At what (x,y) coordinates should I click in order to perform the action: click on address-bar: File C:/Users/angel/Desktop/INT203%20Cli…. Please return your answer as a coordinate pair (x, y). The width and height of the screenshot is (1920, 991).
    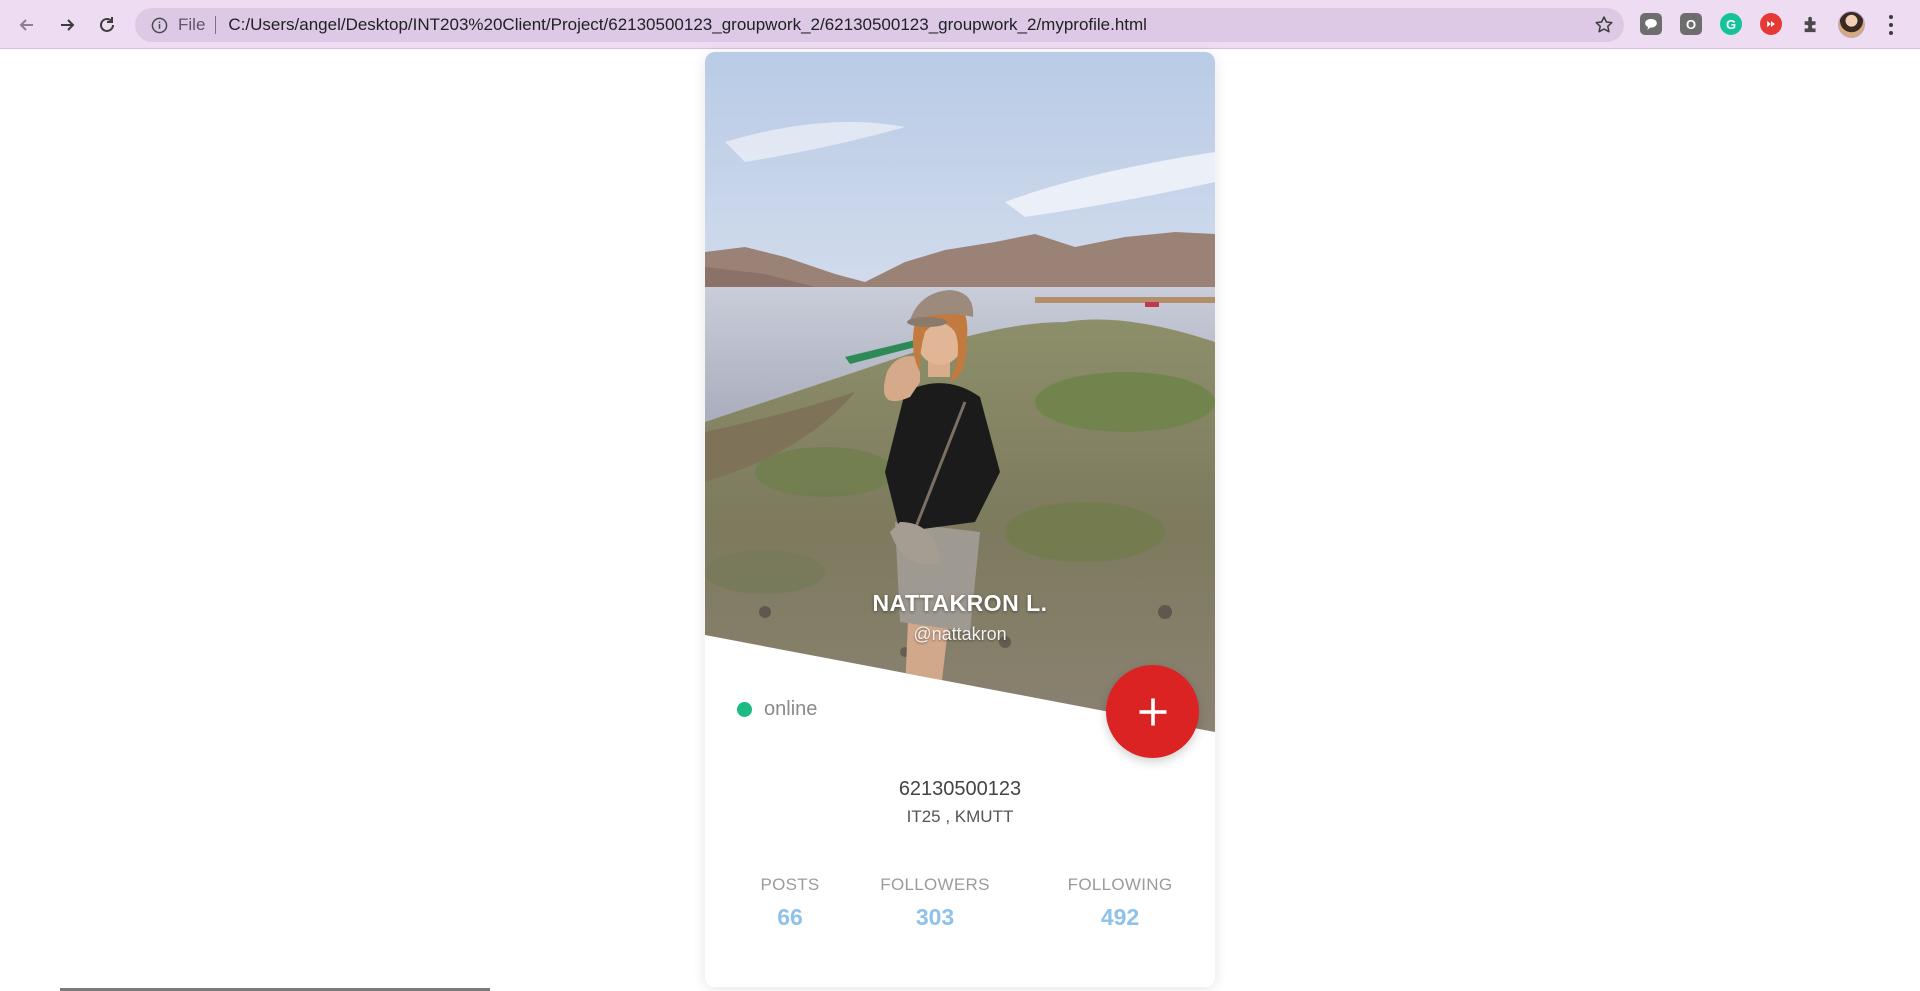
    Looking at the image, I should click on (879, 25).